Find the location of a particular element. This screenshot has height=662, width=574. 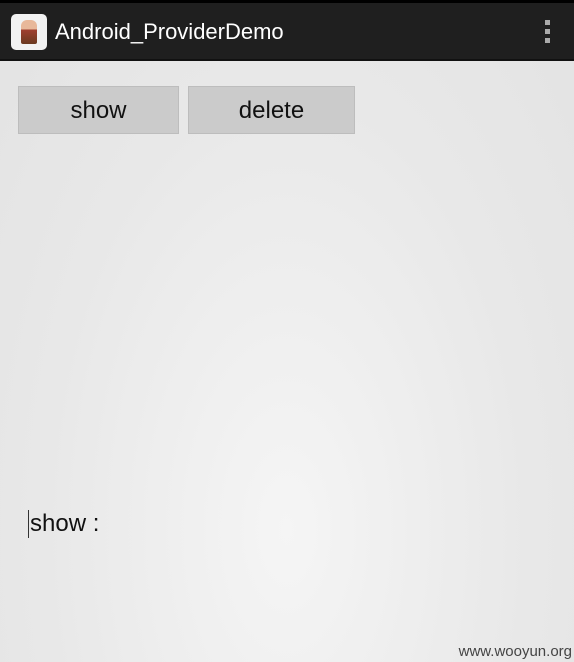

app-icon is located at coordinates (29, 32).